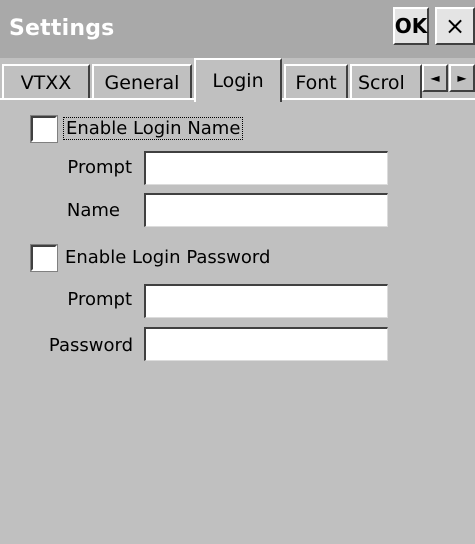  Describe the element at coordinates (44, 258) in the screenshot. I see `enable-login-password-checkbox` at that location.